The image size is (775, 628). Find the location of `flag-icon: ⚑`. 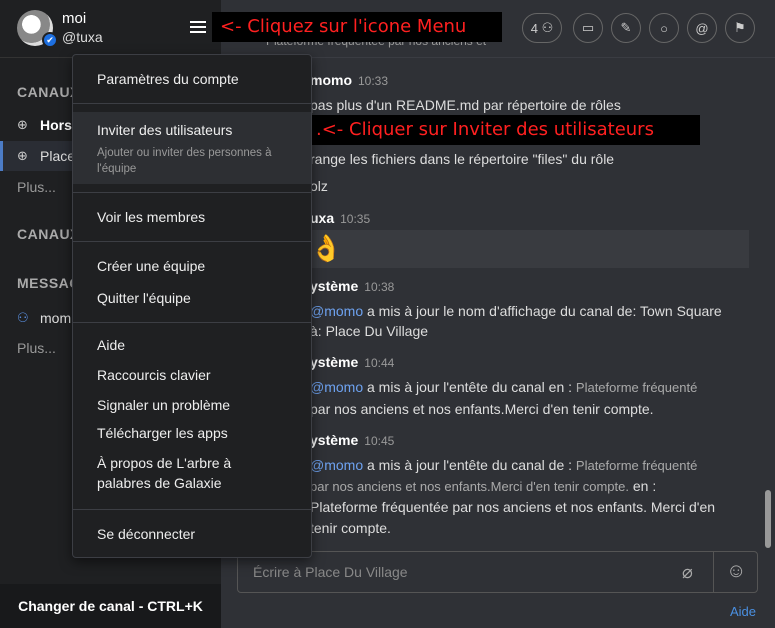

flag-icon: ⚑ is located at coordinates (740, 28).